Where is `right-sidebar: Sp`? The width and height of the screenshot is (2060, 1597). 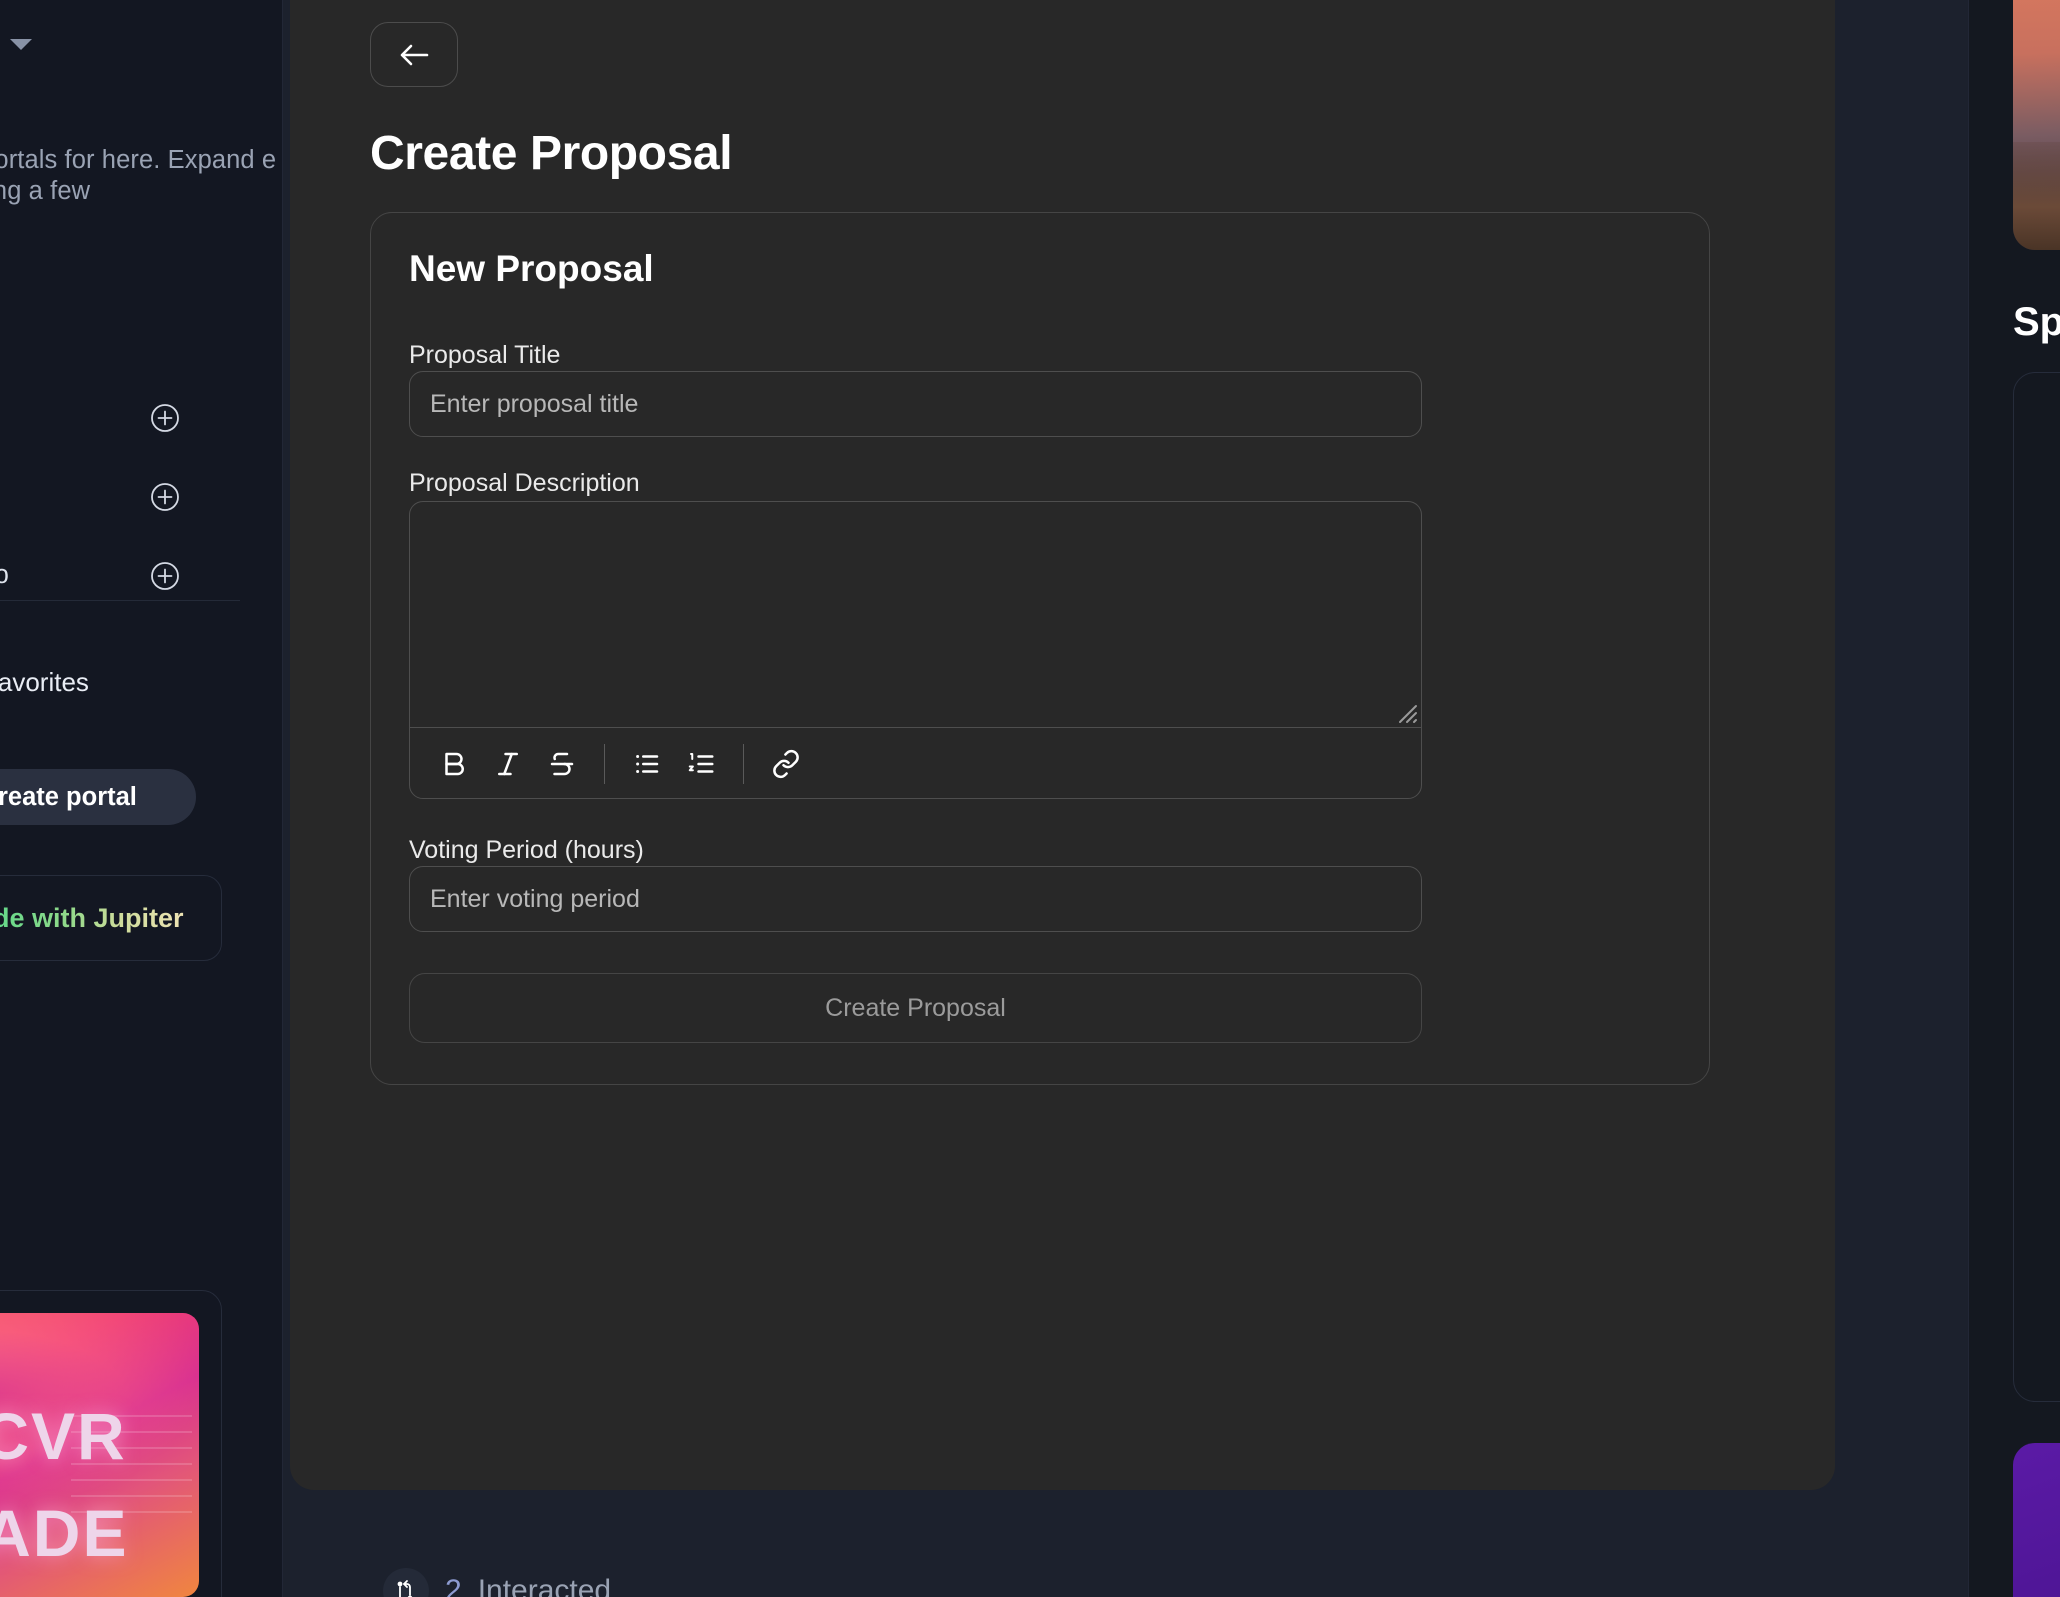
right-sidebar: Sp is located at coordinates (2014, 798).